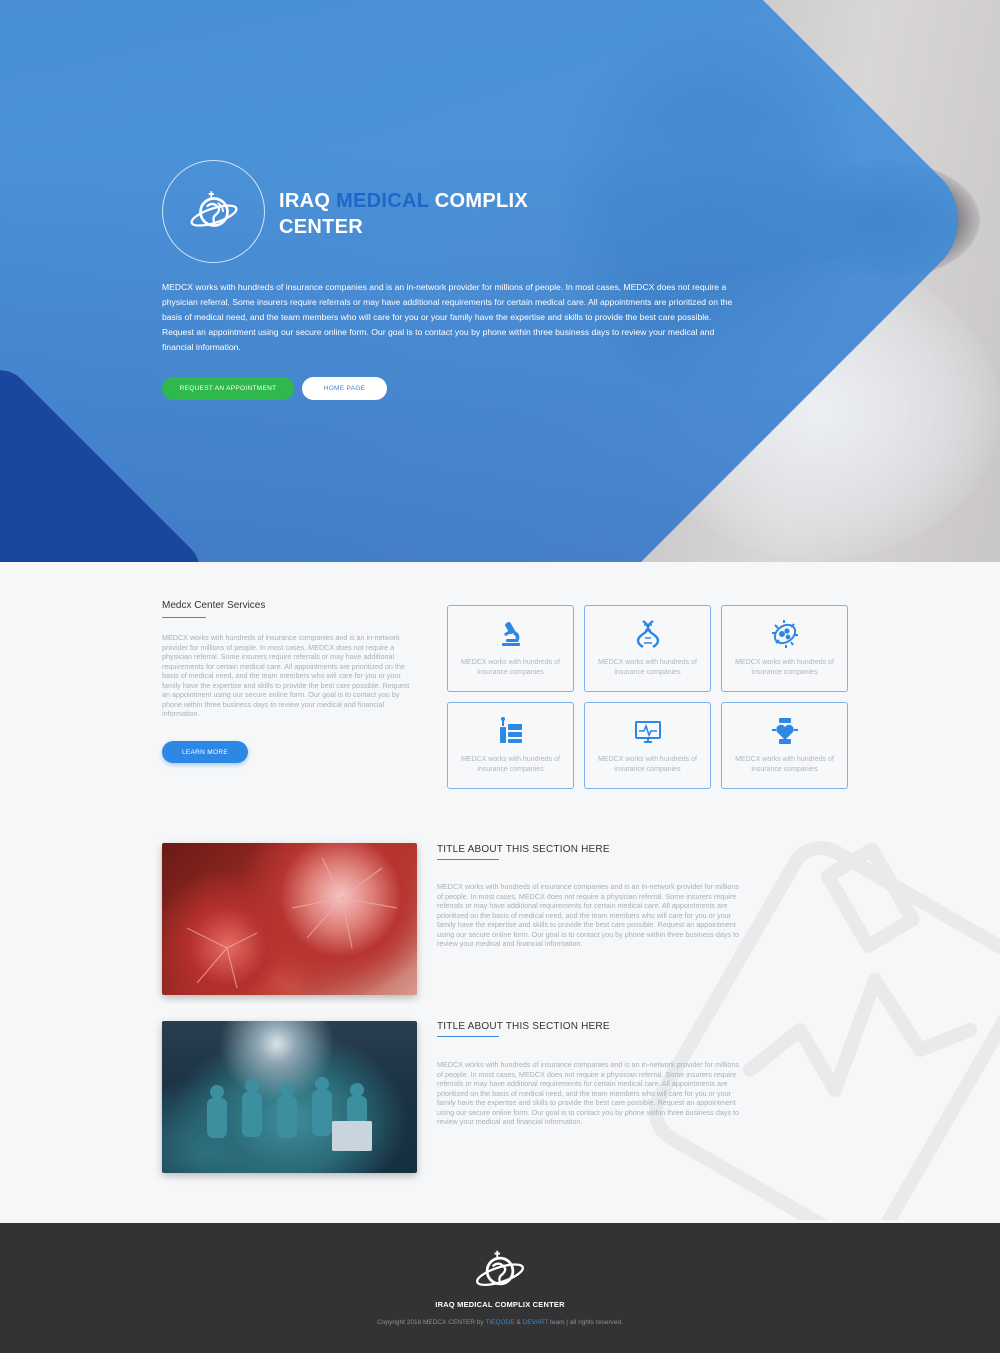 This screenshot has height=1353, width=1000. I want to click on hero-title-part2: COMPLIX, so click(478, 201).